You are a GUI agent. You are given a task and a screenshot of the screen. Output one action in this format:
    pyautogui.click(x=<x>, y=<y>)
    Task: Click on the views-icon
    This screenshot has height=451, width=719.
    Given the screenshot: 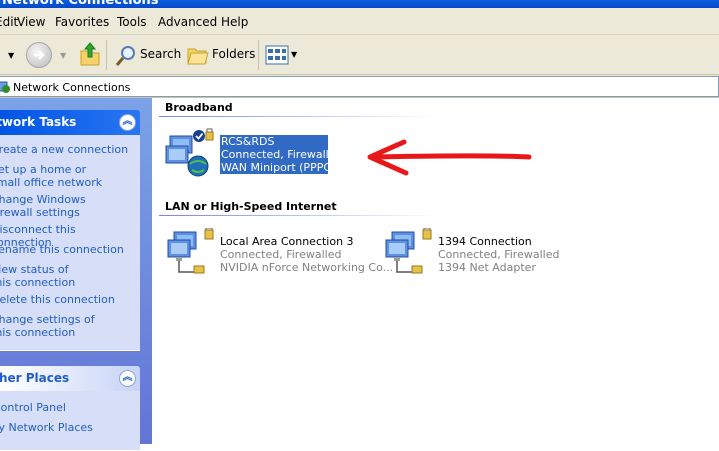 What is the action you would take?
    pyautogui.click(x=277, y=56)
    